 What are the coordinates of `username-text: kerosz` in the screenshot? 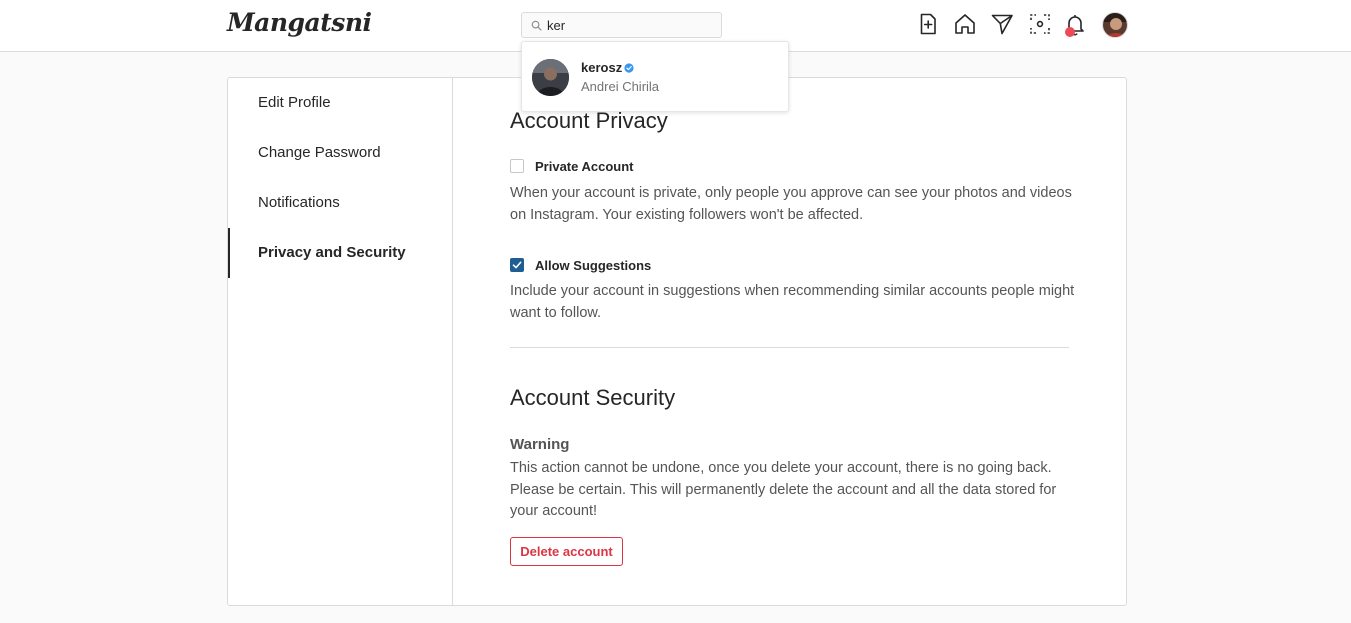 It's located at (602, 67).